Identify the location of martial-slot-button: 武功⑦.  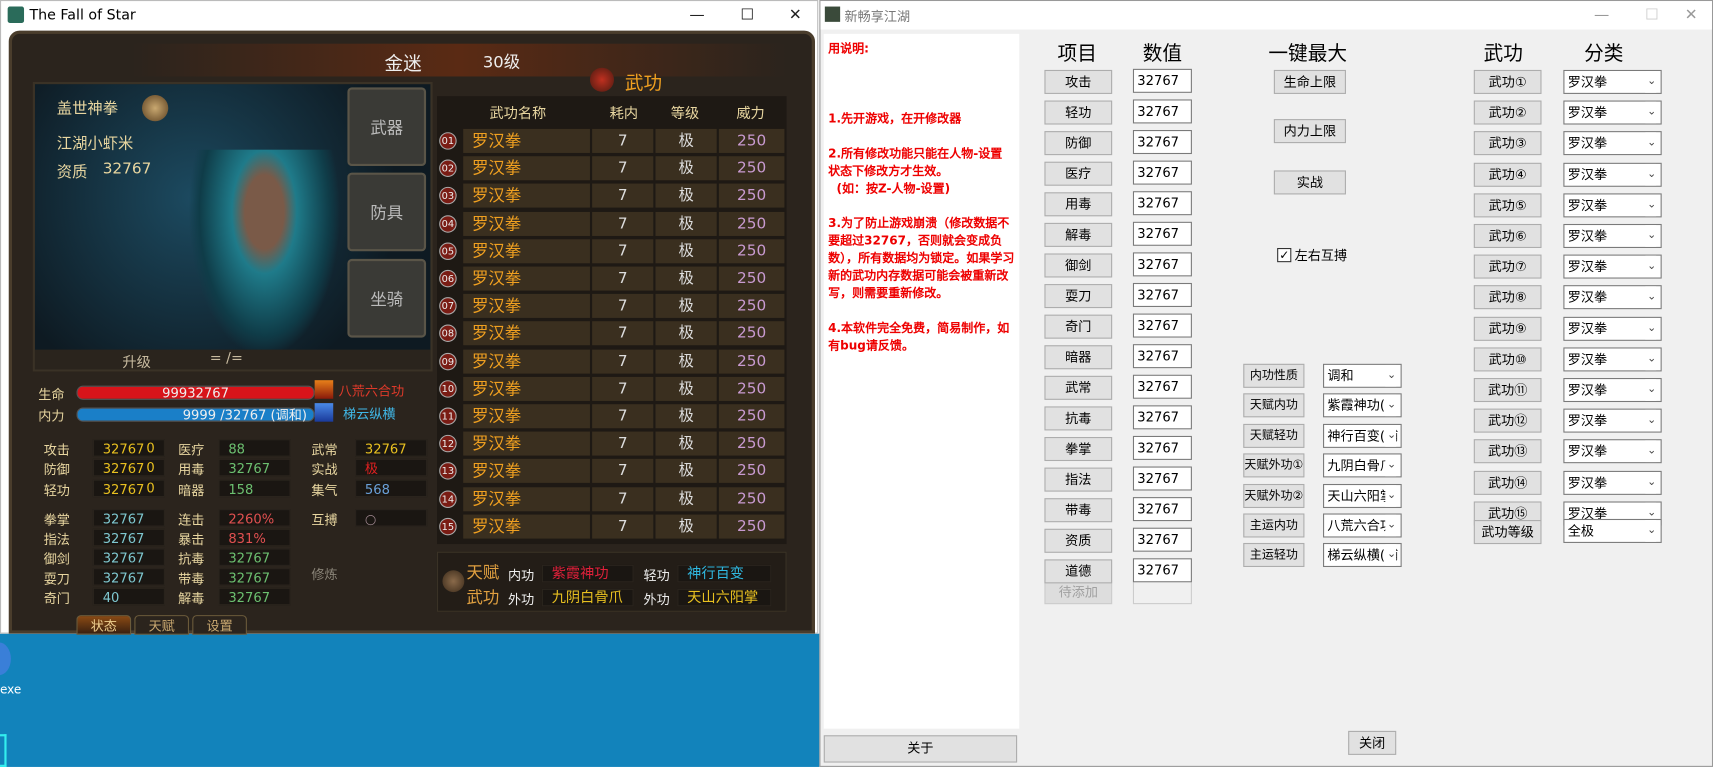
(1507, 266).